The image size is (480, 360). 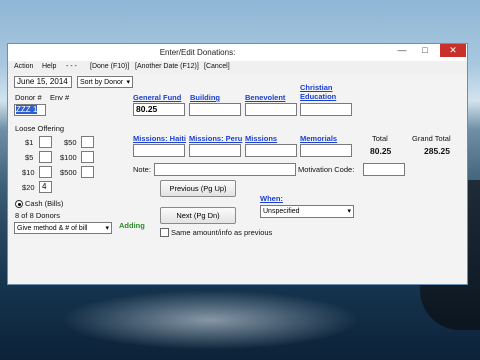 I want to click on when-select: Unspecified ▾, so click(x=307, y=211).